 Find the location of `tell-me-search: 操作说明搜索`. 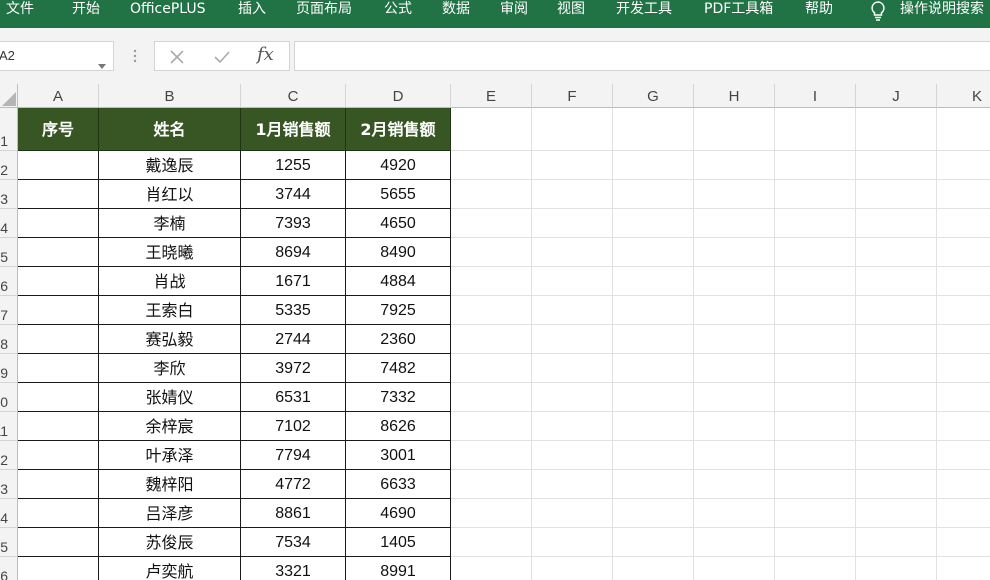

tell-me-search: 操作说明搜索 is located at coordinates (942, 10).